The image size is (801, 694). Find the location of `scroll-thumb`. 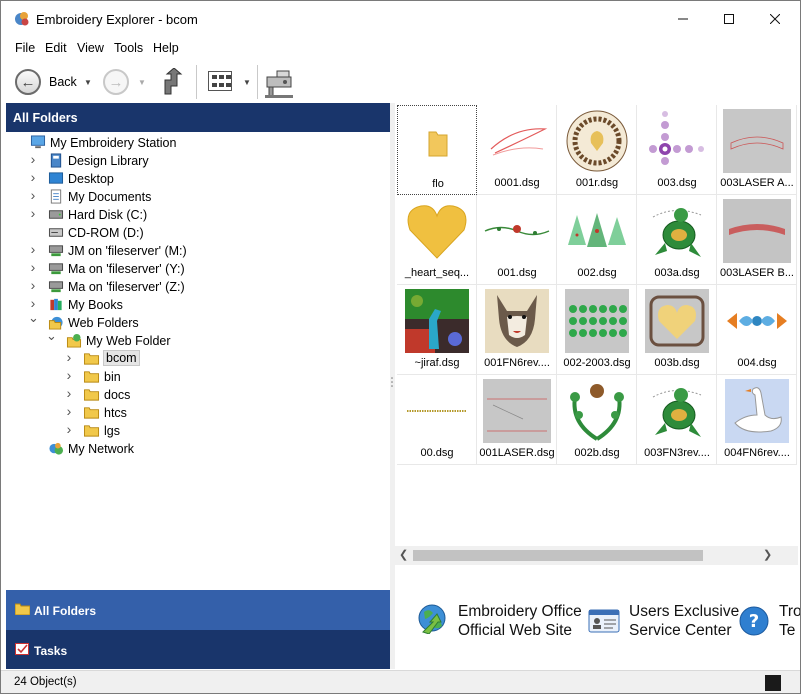

scroll-thumb is located at coordinates (558, 555).